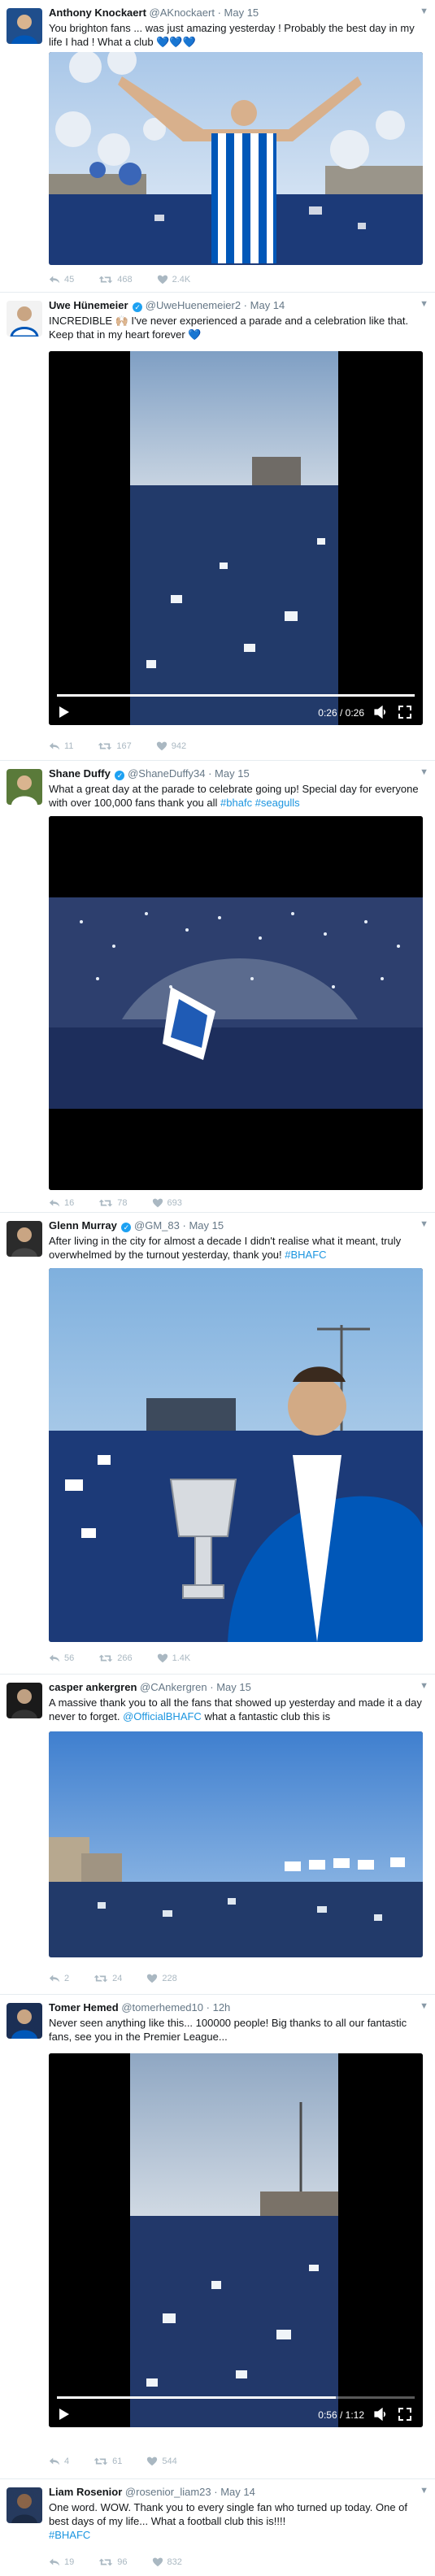 The height and width of the screenshot is (2576, 435). Describe the element at coordinates (166, 773) in the screenshot. I see `user-handle: @ShaneDuffy34` at that location.